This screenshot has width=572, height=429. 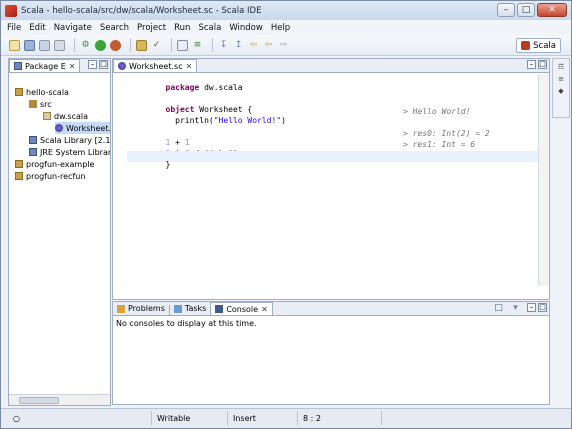 What do you see at coordinates (280, 28) in the screenshot?
I see `menu-help: Help` at bounding box center [280, 28].